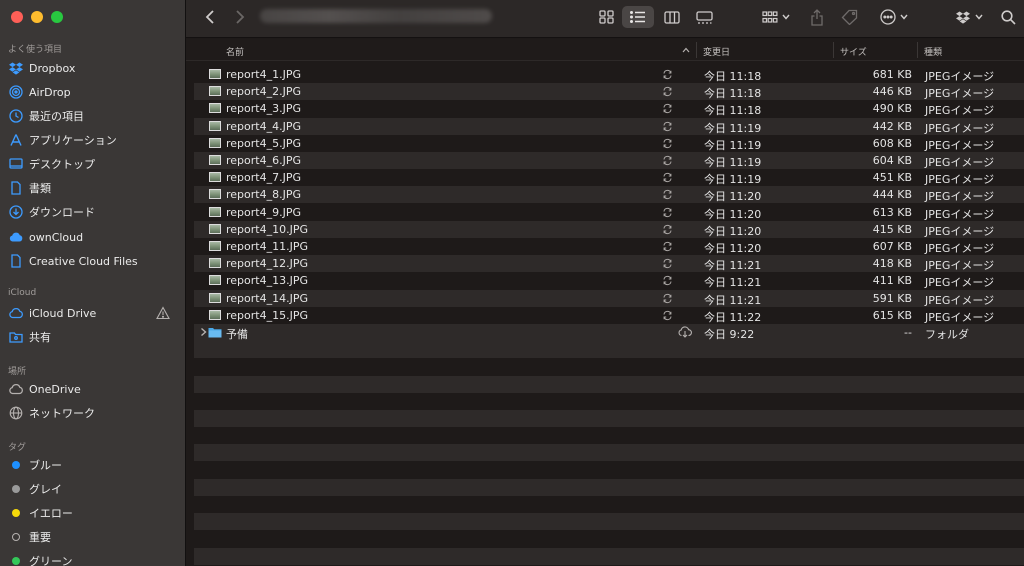 This screenshot has height=566, width=1024. I want to click on icon-view-button, so click(606, 17).